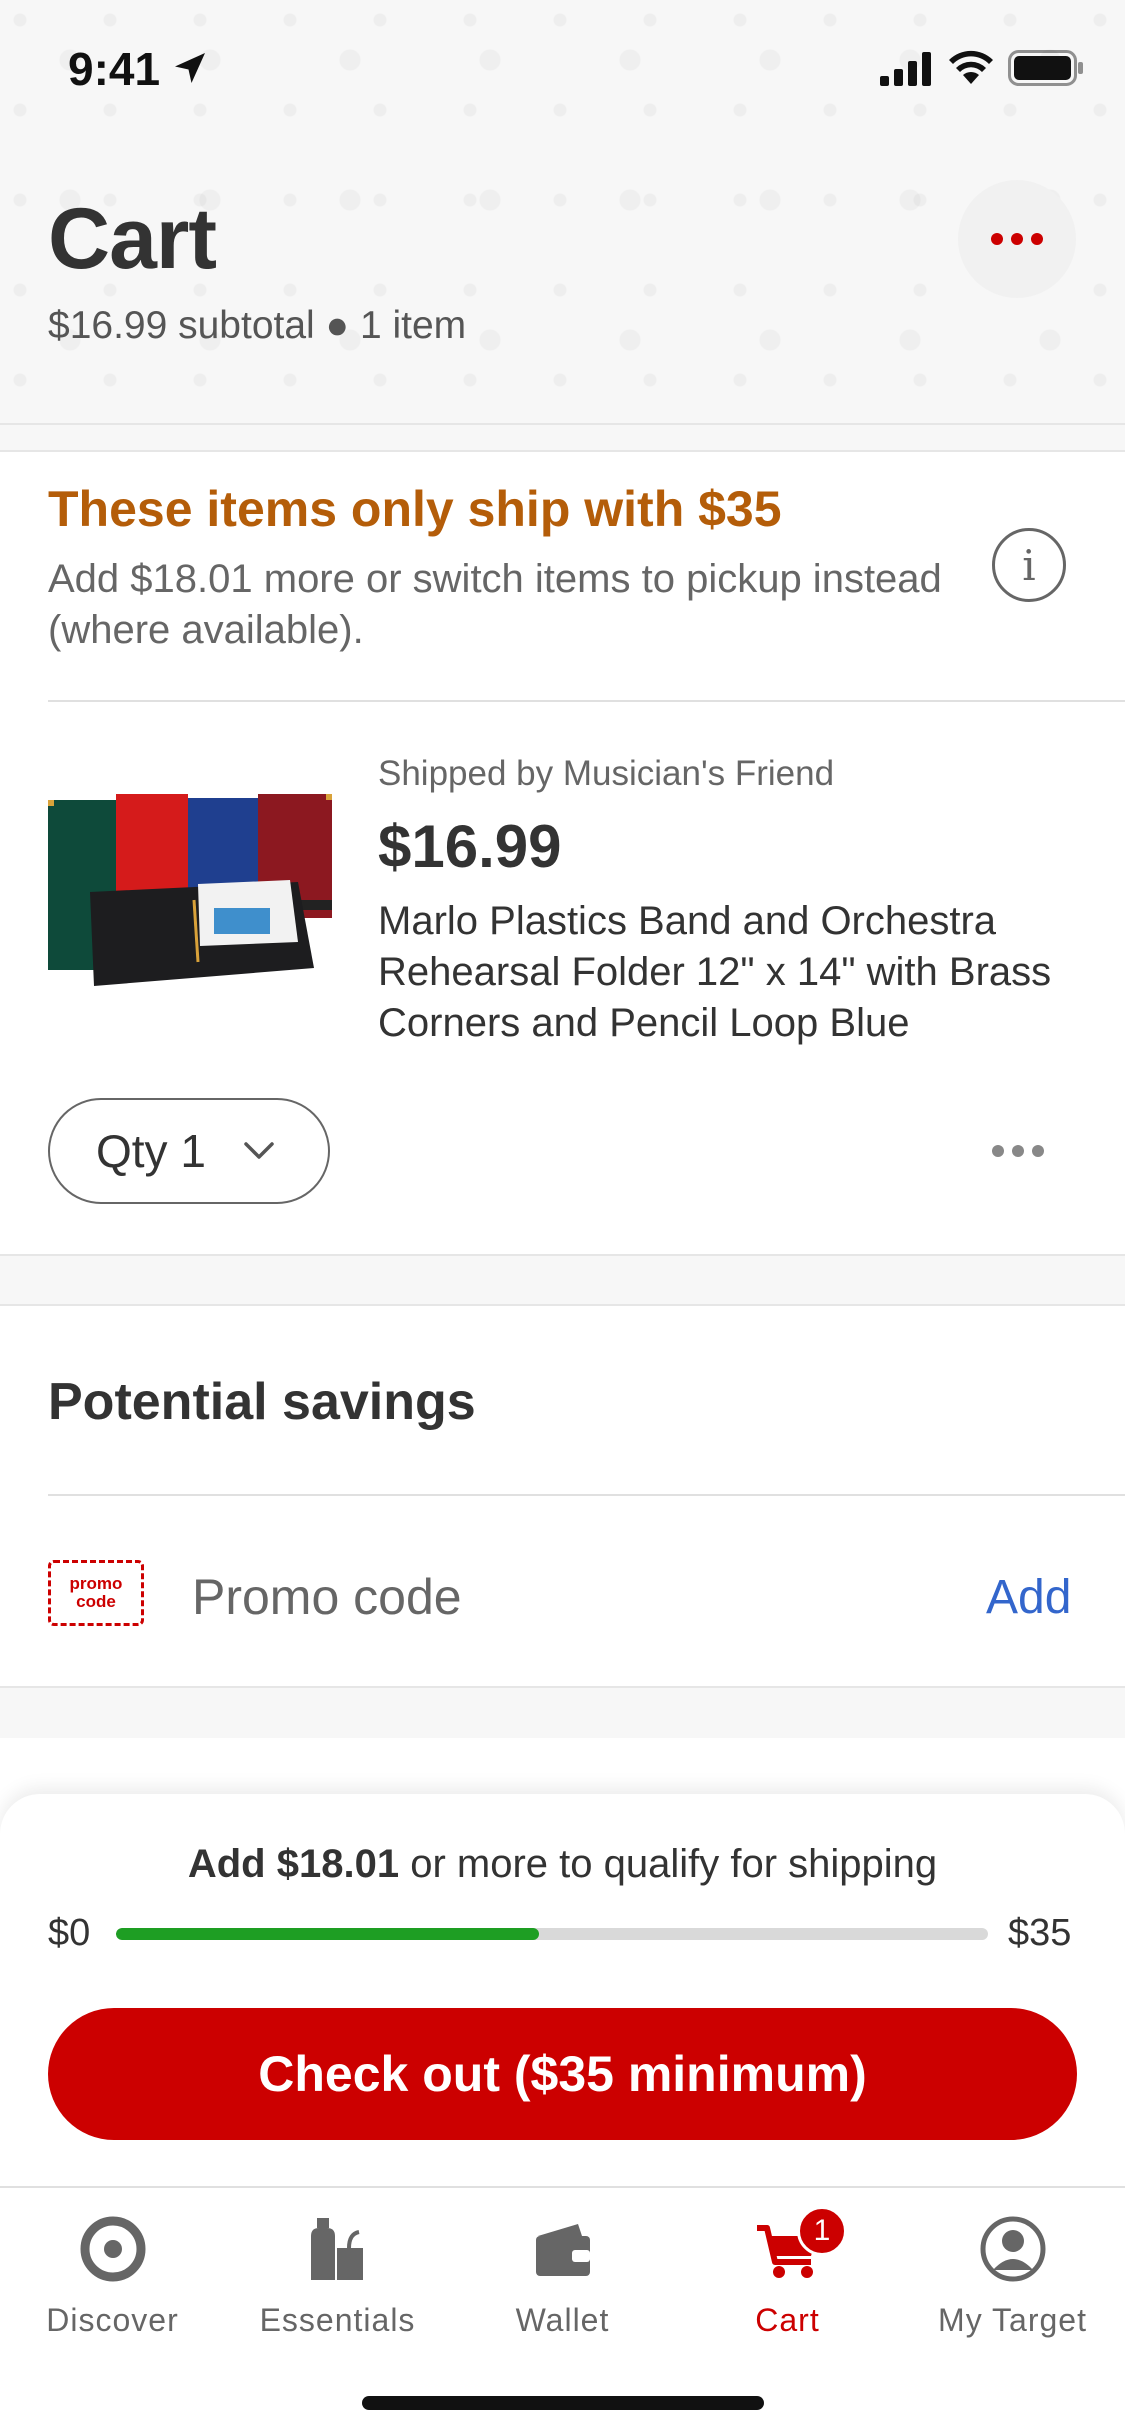 The height and width of the screenshot is (2436, 1125). What do you see at coordinates (562, 70) in the screenshot?
I see `status-bar: 9:41` at bounding box center [562, 70].